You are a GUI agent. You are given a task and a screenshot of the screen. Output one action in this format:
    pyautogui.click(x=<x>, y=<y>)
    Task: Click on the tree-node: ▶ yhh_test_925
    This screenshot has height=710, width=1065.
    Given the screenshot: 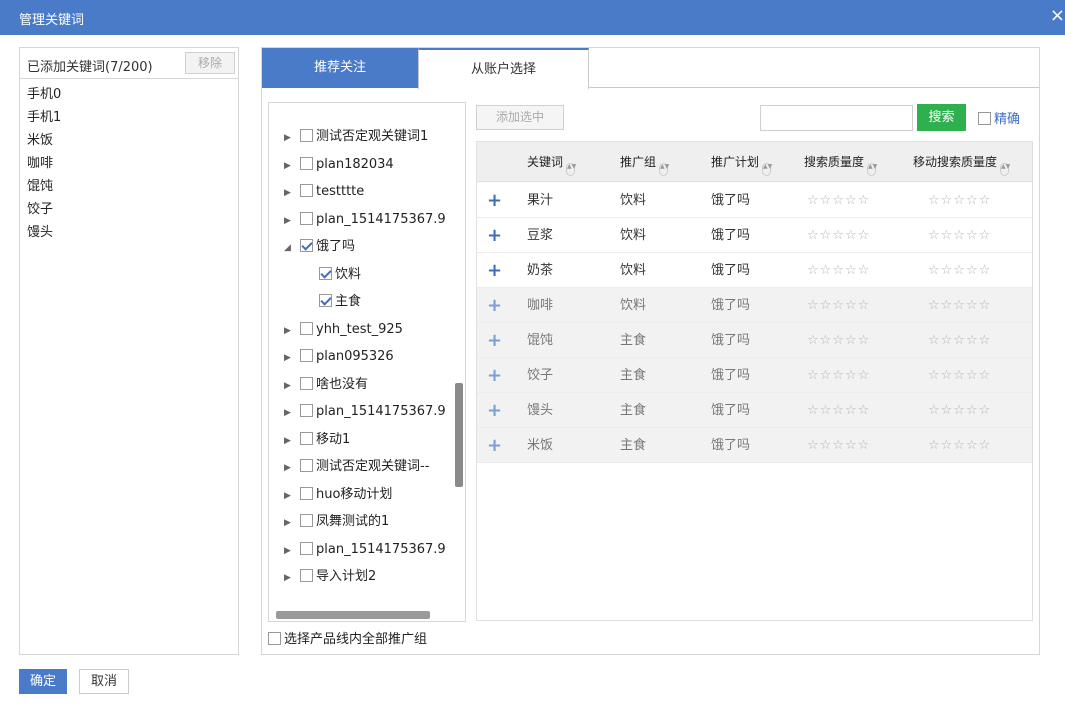 What is the action you would take?
    pyautogui.click(x=336, y=329)
    